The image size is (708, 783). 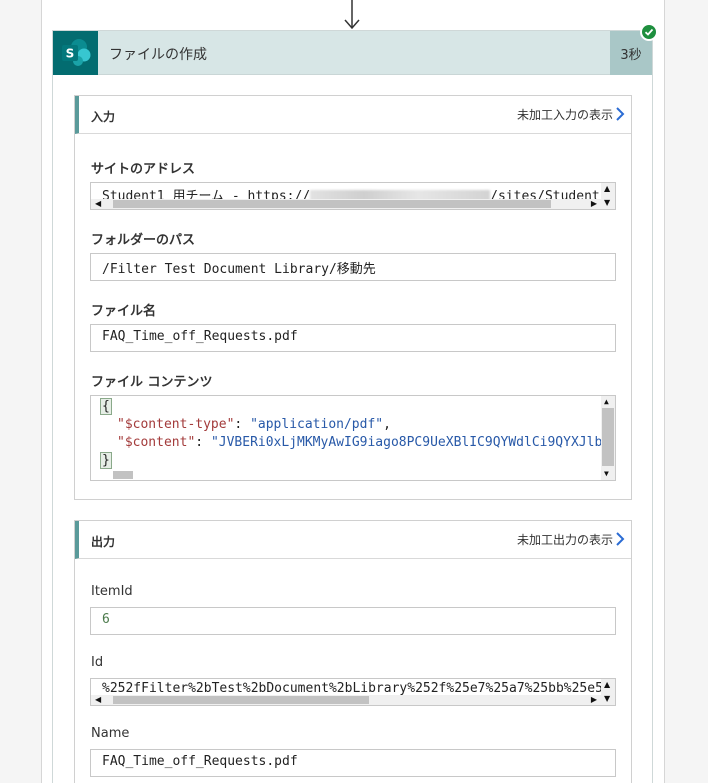 I want to click on duration-text: 3秒, so click(x=631, y=55).